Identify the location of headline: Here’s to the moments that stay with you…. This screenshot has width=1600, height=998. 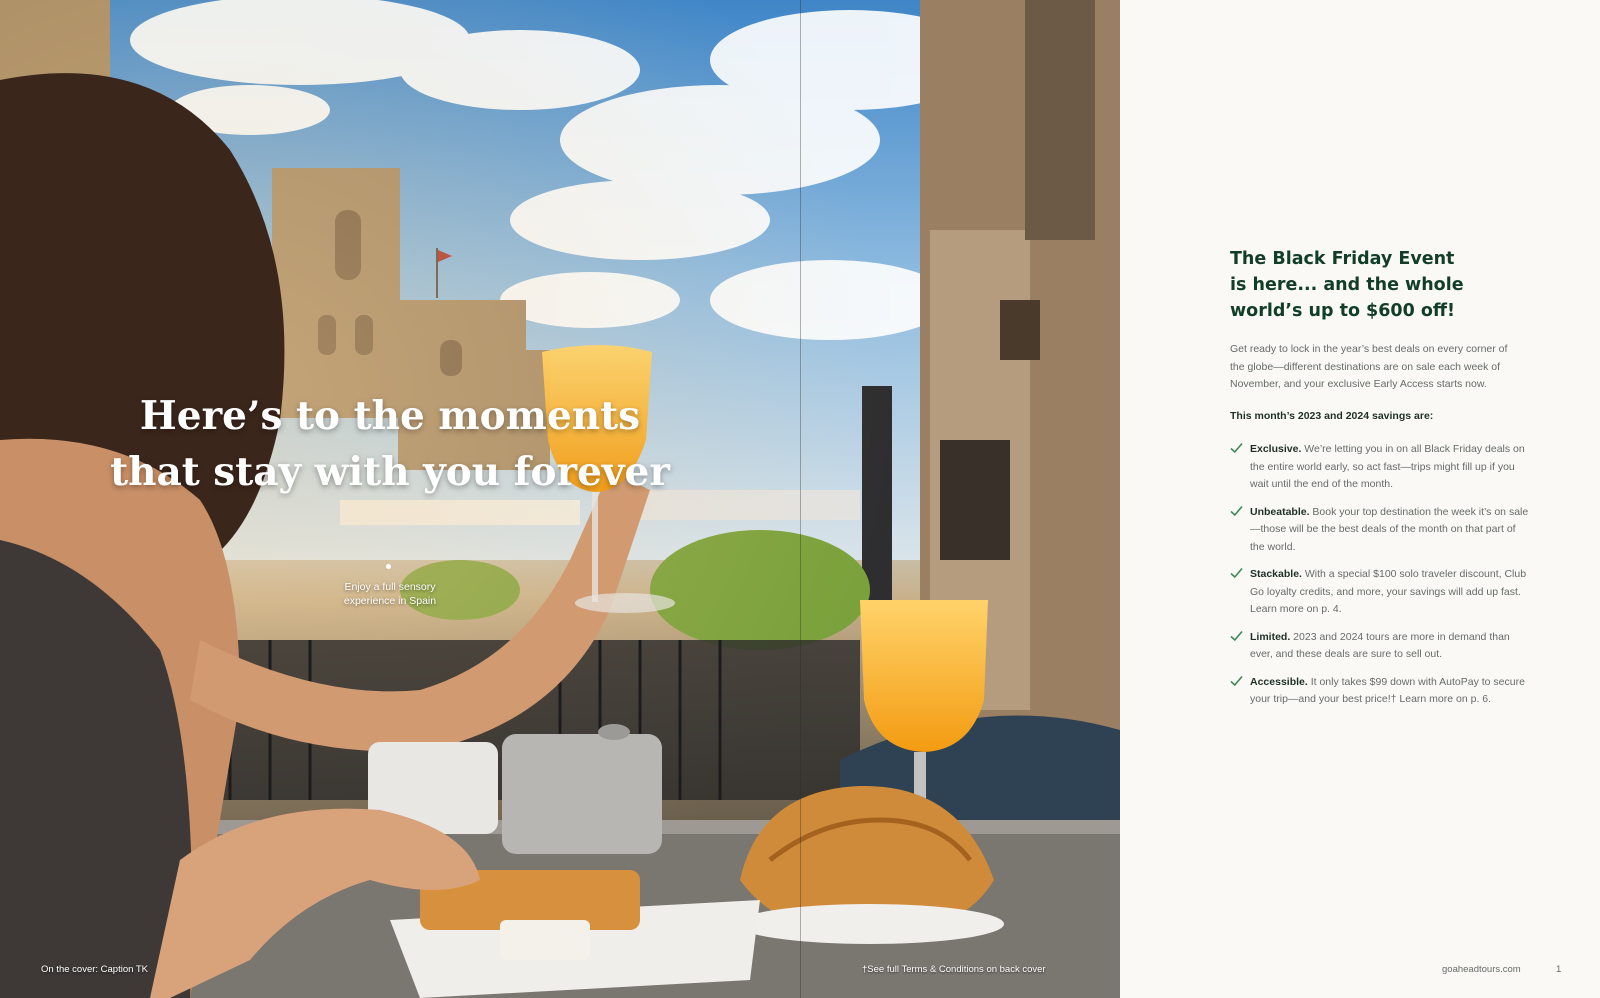
(390, 444).